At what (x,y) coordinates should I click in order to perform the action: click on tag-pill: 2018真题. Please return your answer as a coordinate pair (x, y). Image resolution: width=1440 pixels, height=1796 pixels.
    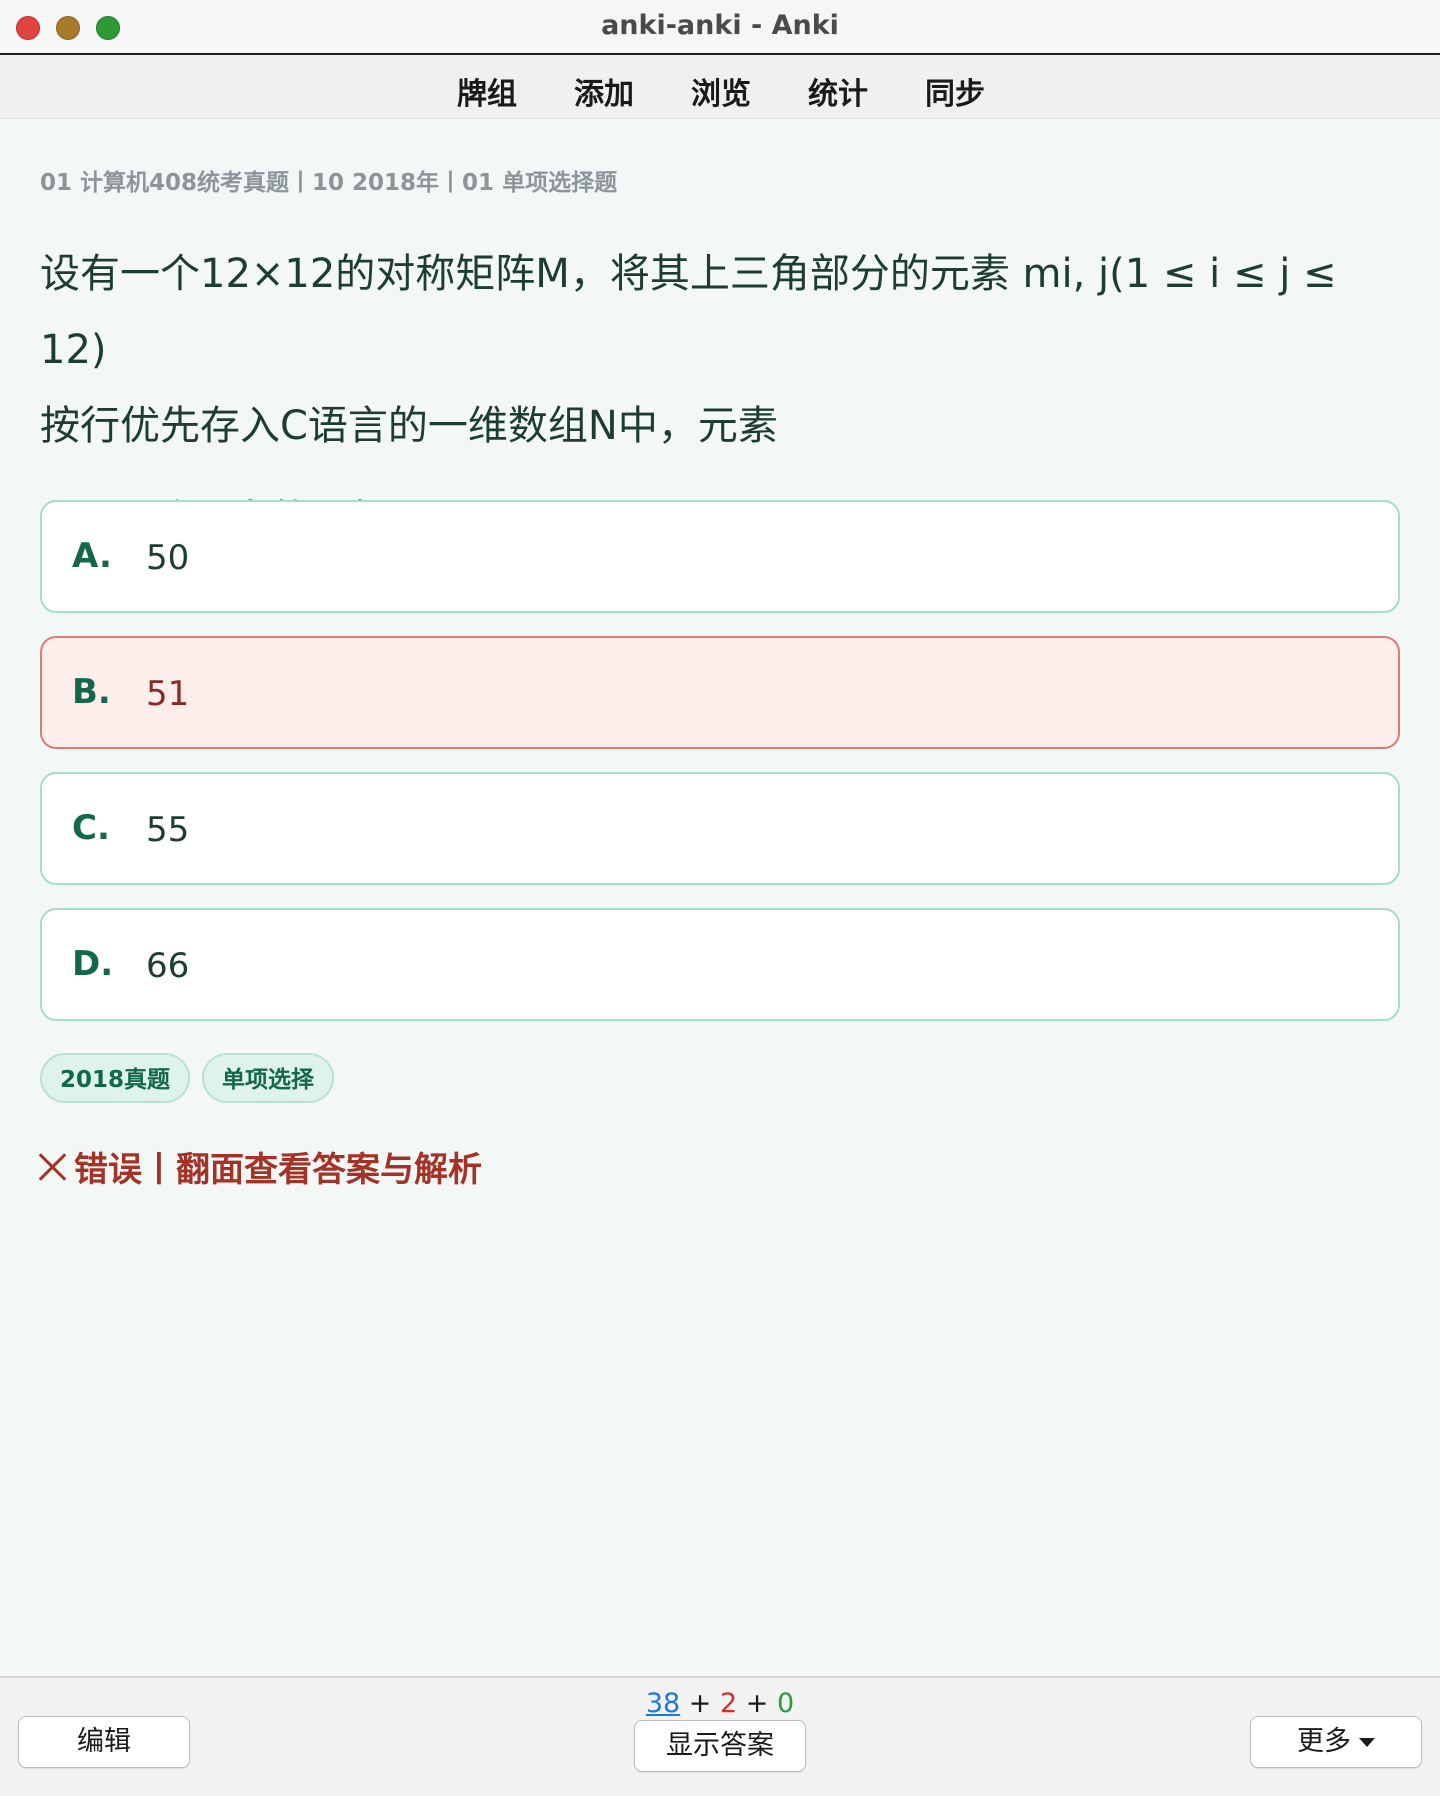
    Looking at the image, I should click on (115, 1078).